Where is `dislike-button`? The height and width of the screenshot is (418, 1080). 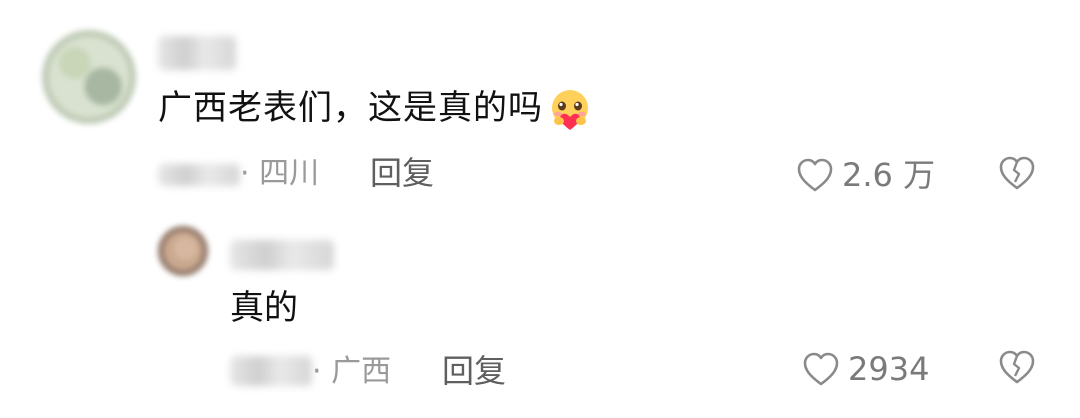
dislike-button is located at coordinates (1017, 175).